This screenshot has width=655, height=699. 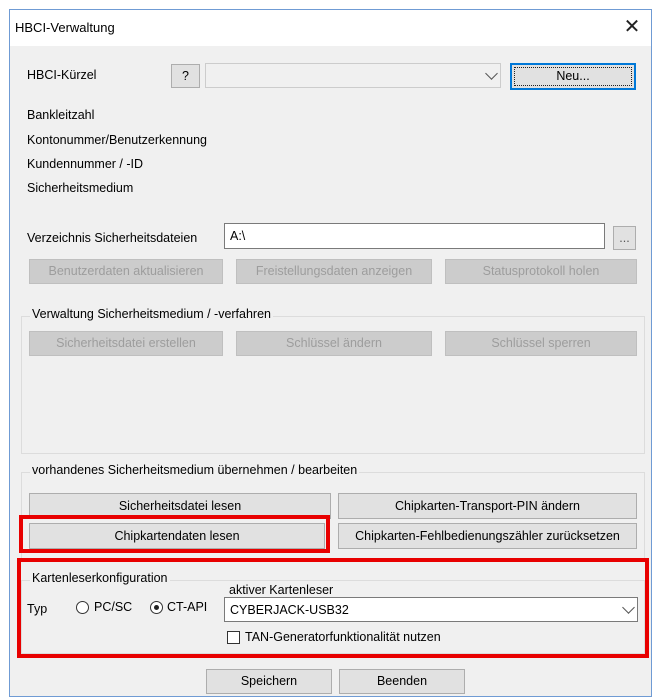 What do you see at coordinates (281, 590) in the screenshot?
I see `aktiver-kartenleser-label: aktiver Kartenleser` at bounding box center [281, 590].